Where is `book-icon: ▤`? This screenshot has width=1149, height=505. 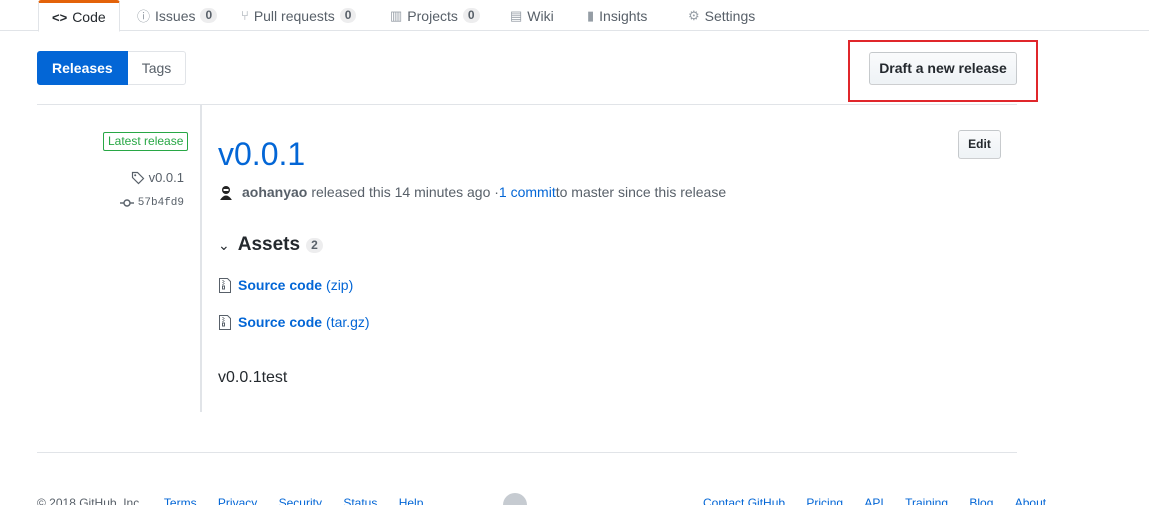 book-icon: ▤ is located at coordinates (516, 15).